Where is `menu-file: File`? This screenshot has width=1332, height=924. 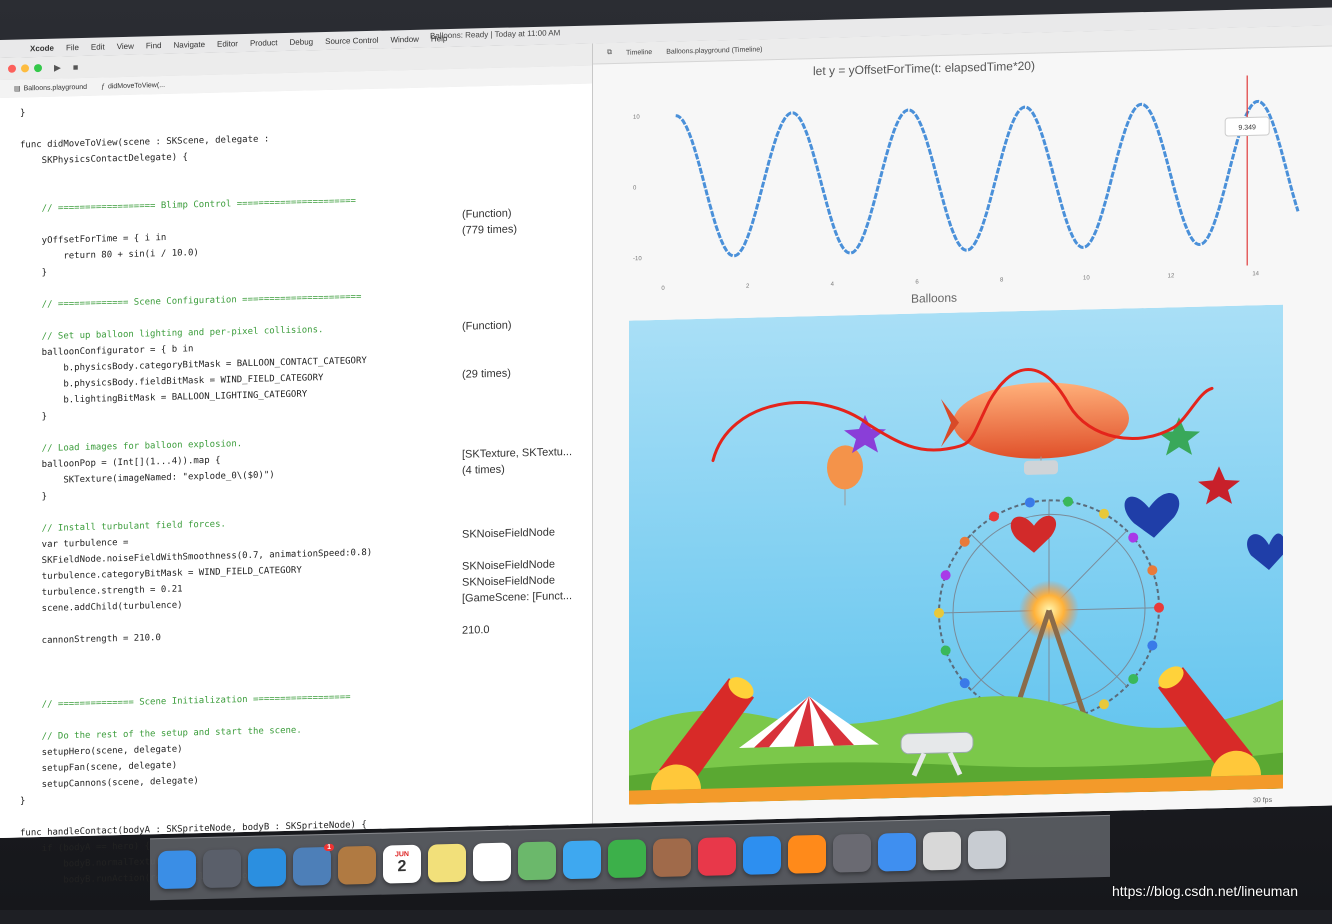
menu-file: File is located at coordinates (72, 47).